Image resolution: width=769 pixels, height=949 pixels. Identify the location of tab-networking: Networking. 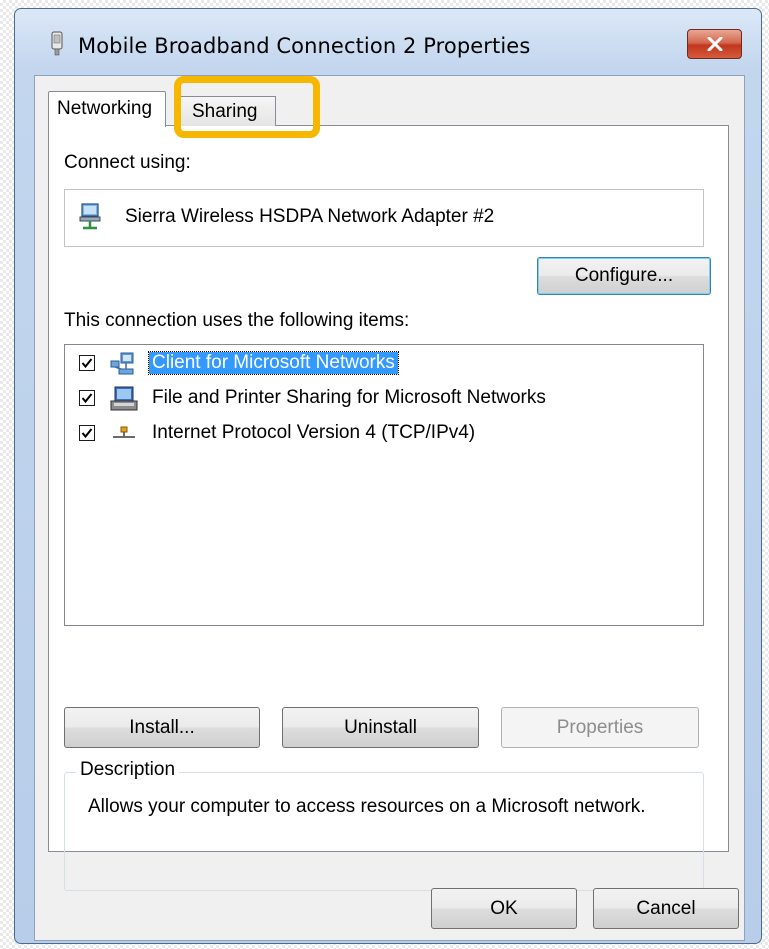
(107, 109).